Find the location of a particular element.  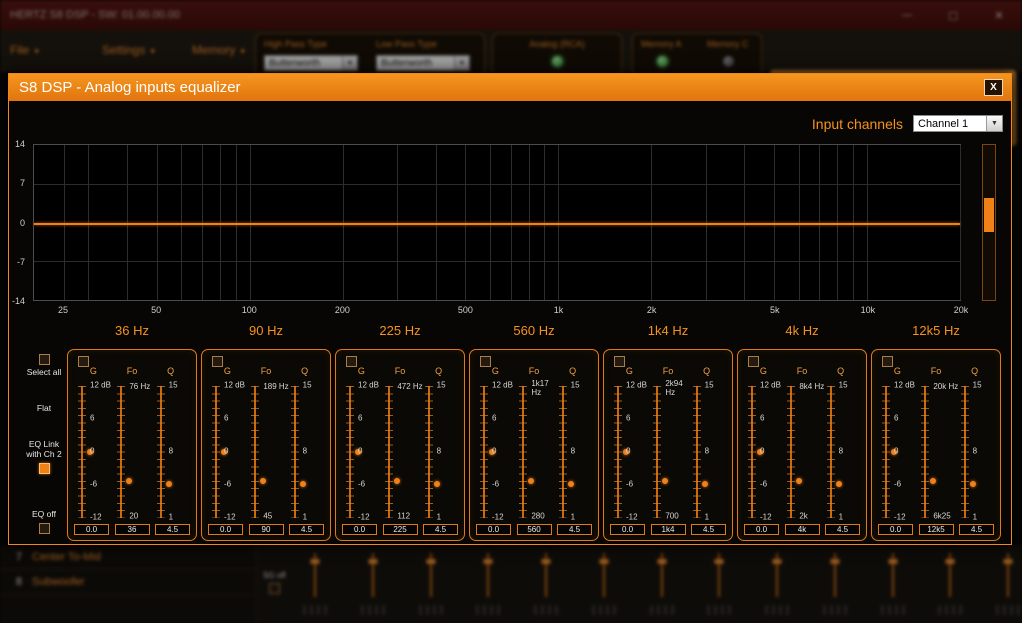

eq-off-checkbox is located at coordinates (44, 528).